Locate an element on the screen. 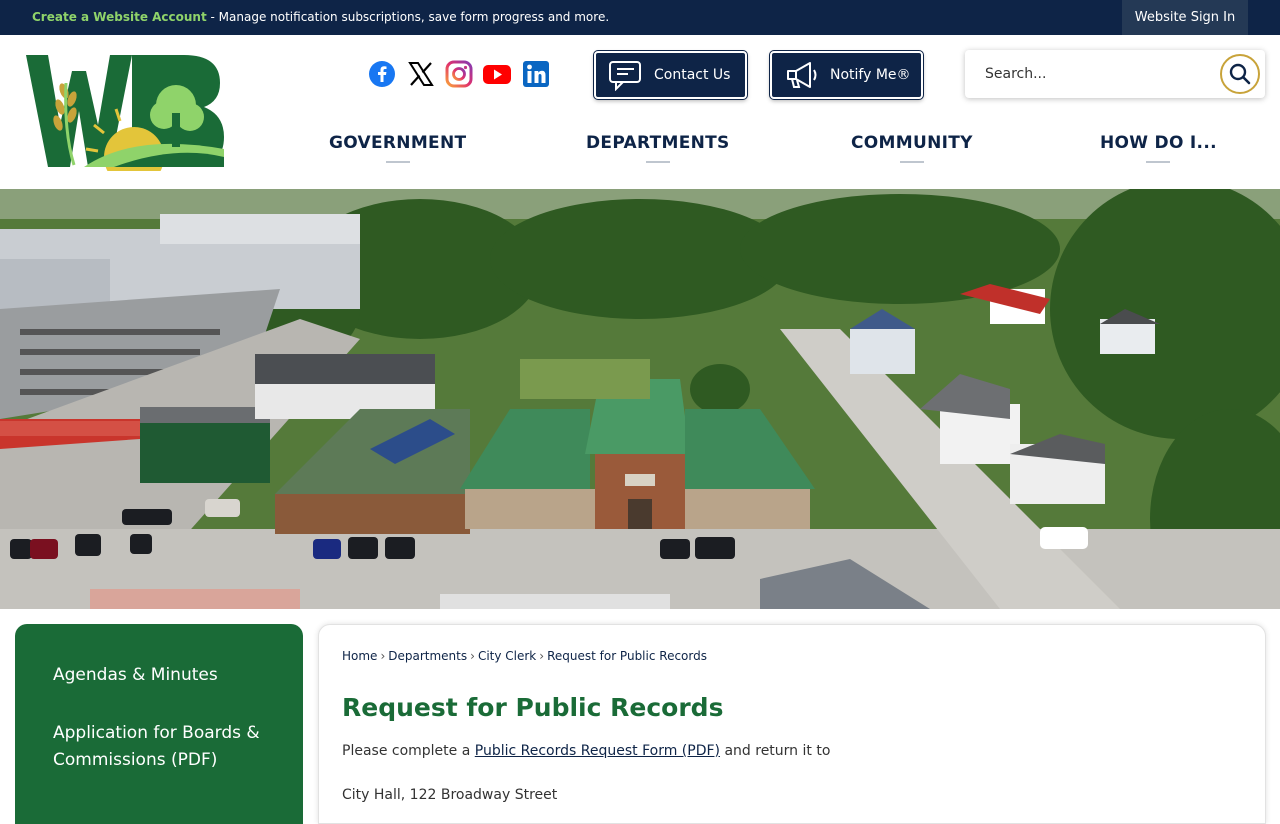  breadcrumb-departments: Departments is located at coordinates (427, 656).